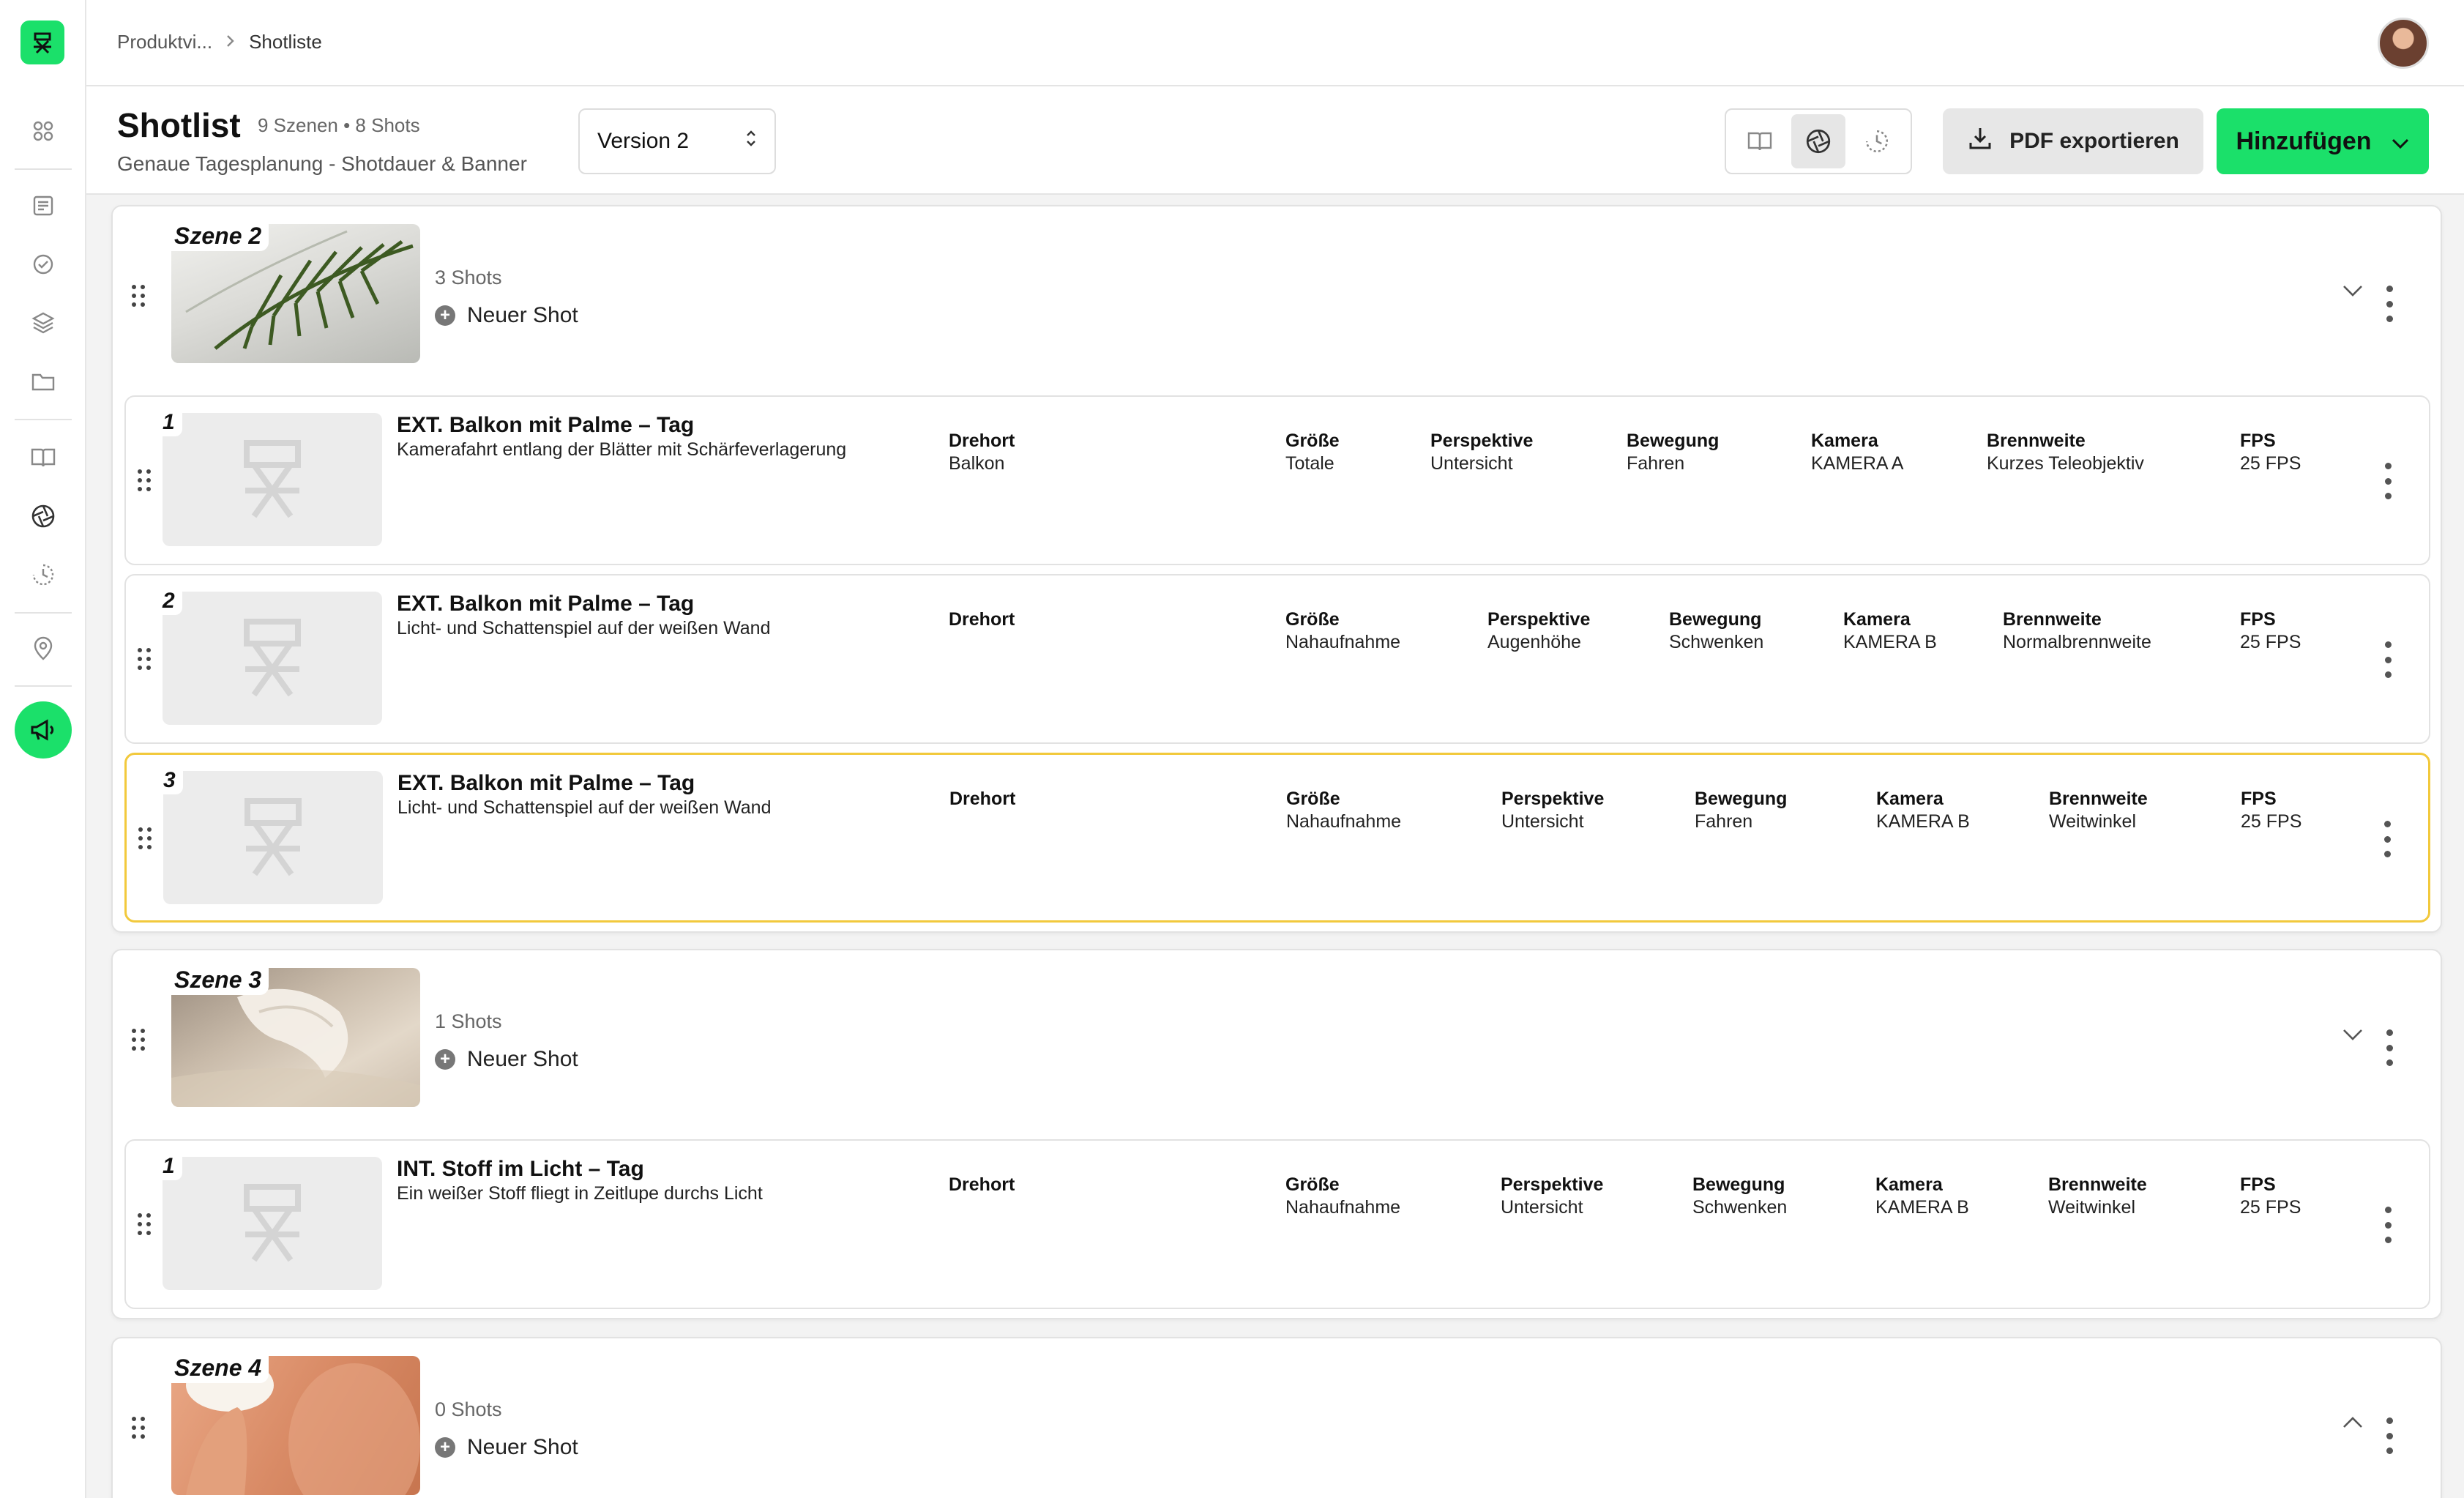  What do you see at coordinates (1716, 630) in the screenshot?
I see `shot-movement: Bewegung Schwenken` at bounding box center [1716, 630].